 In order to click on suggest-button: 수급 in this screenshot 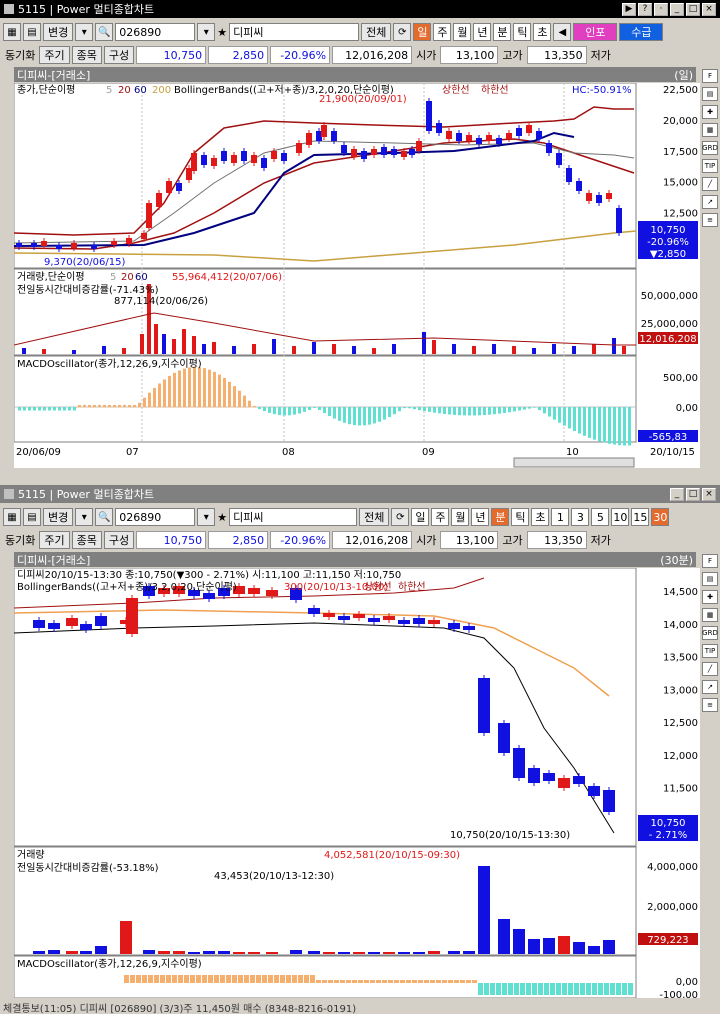, I will do `click(641, 32)`.